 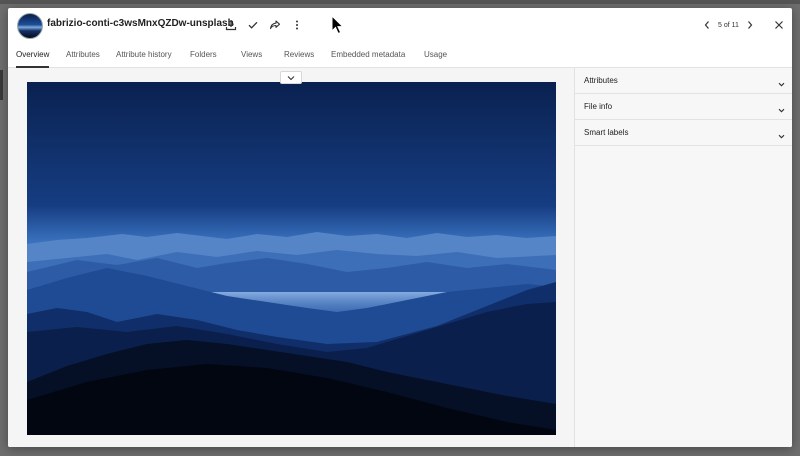 I want to click on panel-file-info: File info, so click(x=683, y=107).